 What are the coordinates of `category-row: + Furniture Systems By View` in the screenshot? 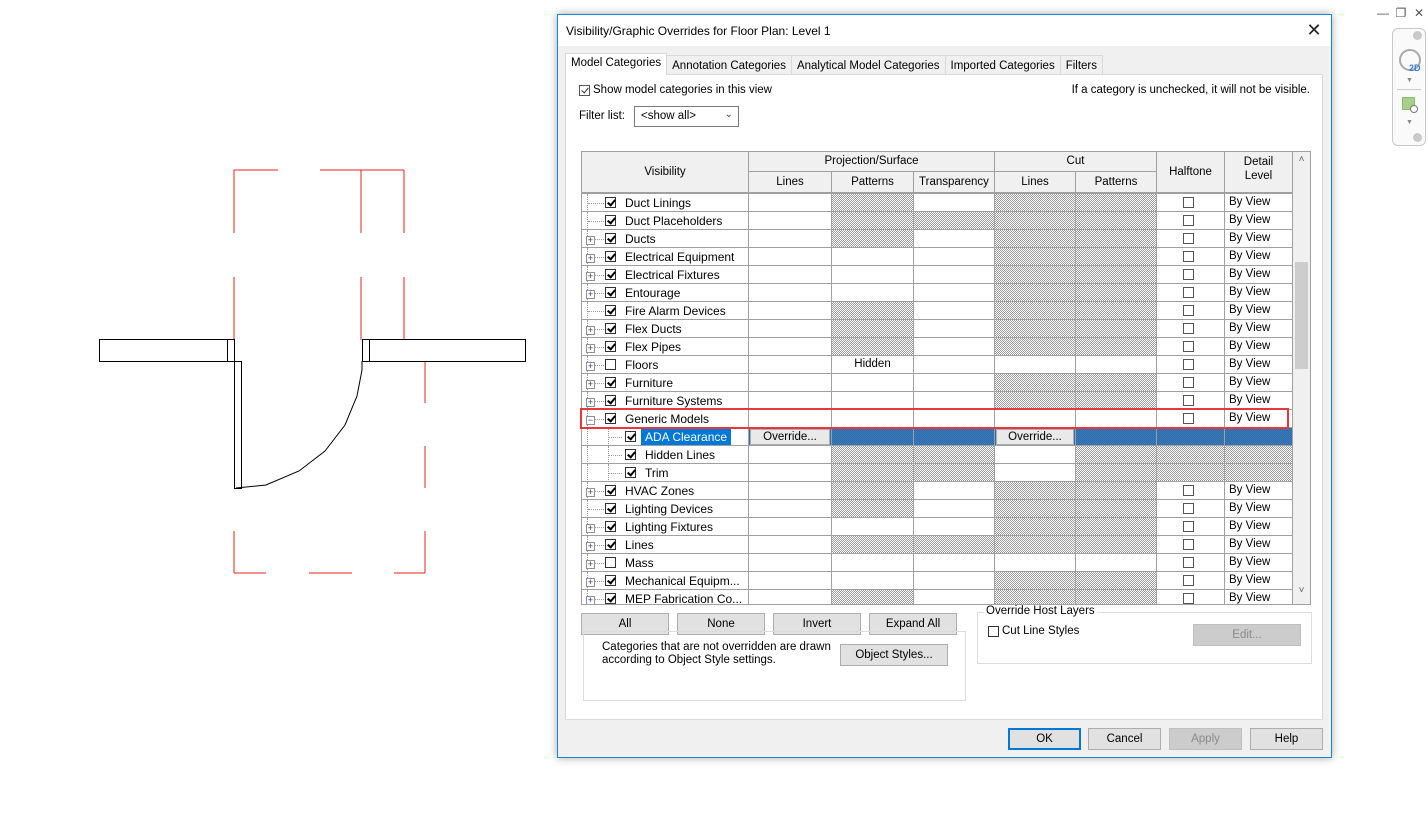 It's located at (937, 401).